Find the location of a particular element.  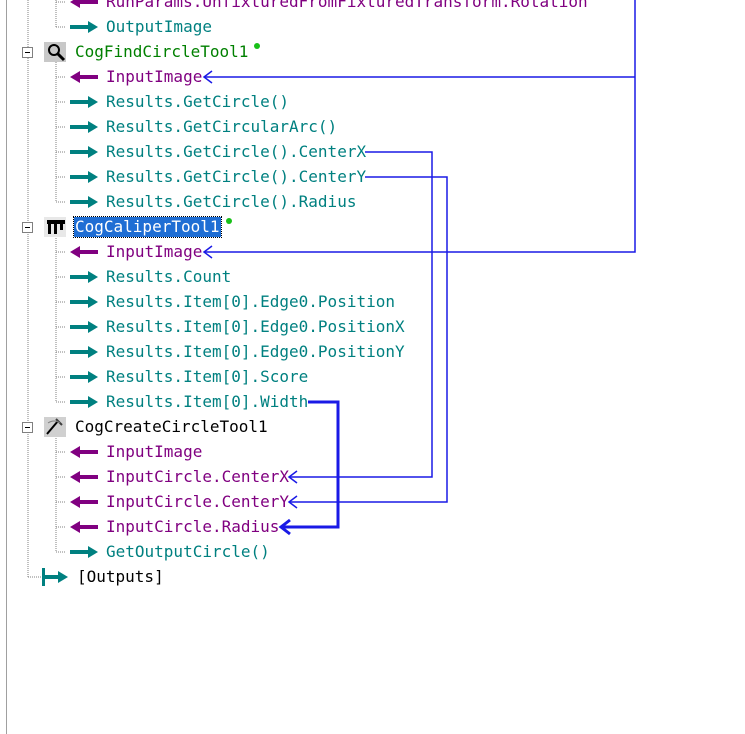

link-center-y is located at coordinates (369, 339).